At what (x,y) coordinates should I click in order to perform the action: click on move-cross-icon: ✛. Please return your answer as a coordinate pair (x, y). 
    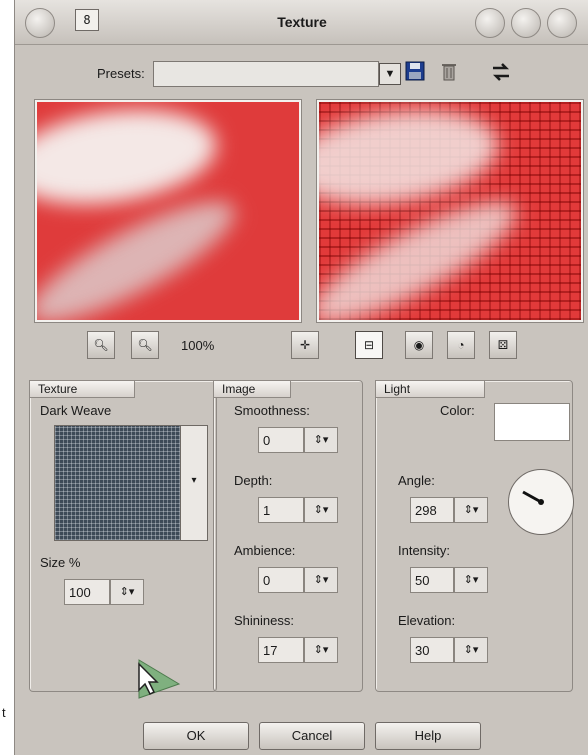
    Looking at the image, I should click on (305, 345).